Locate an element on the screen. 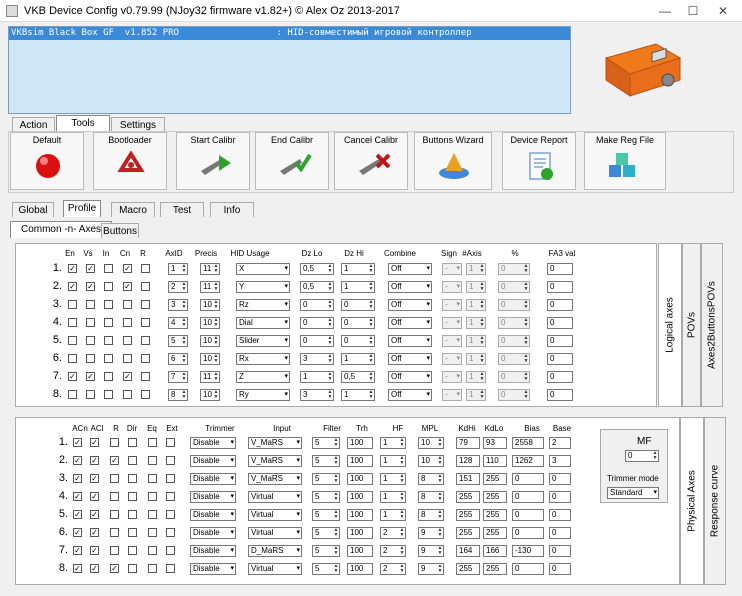 This screenshot has height=596, width=742. input-select: Virtual ▾ is located at coordinates (275, 497).